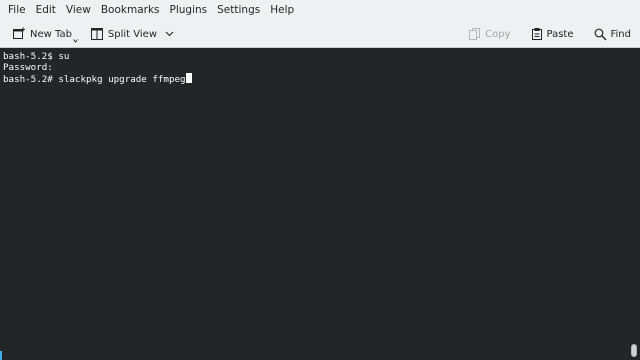 The width and height of the screenshot is (640, 360). I want to click on find-button: Find, so click(613, 34).